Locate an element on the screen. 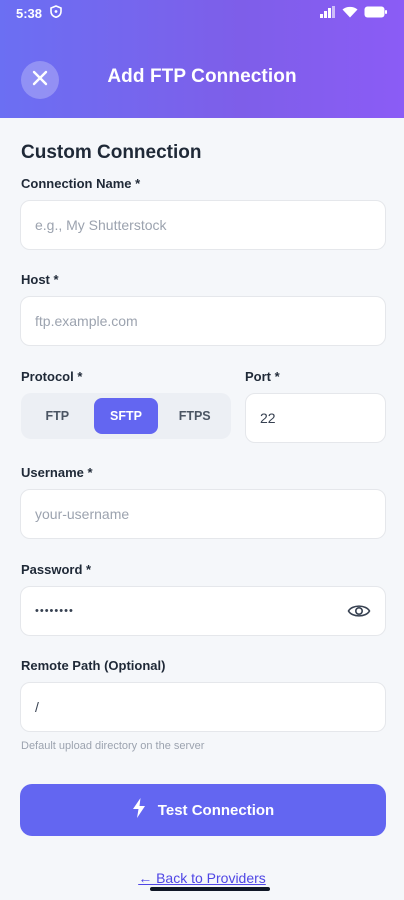  connection-name-label: Connection Name * is located at coordinates (81, 183).